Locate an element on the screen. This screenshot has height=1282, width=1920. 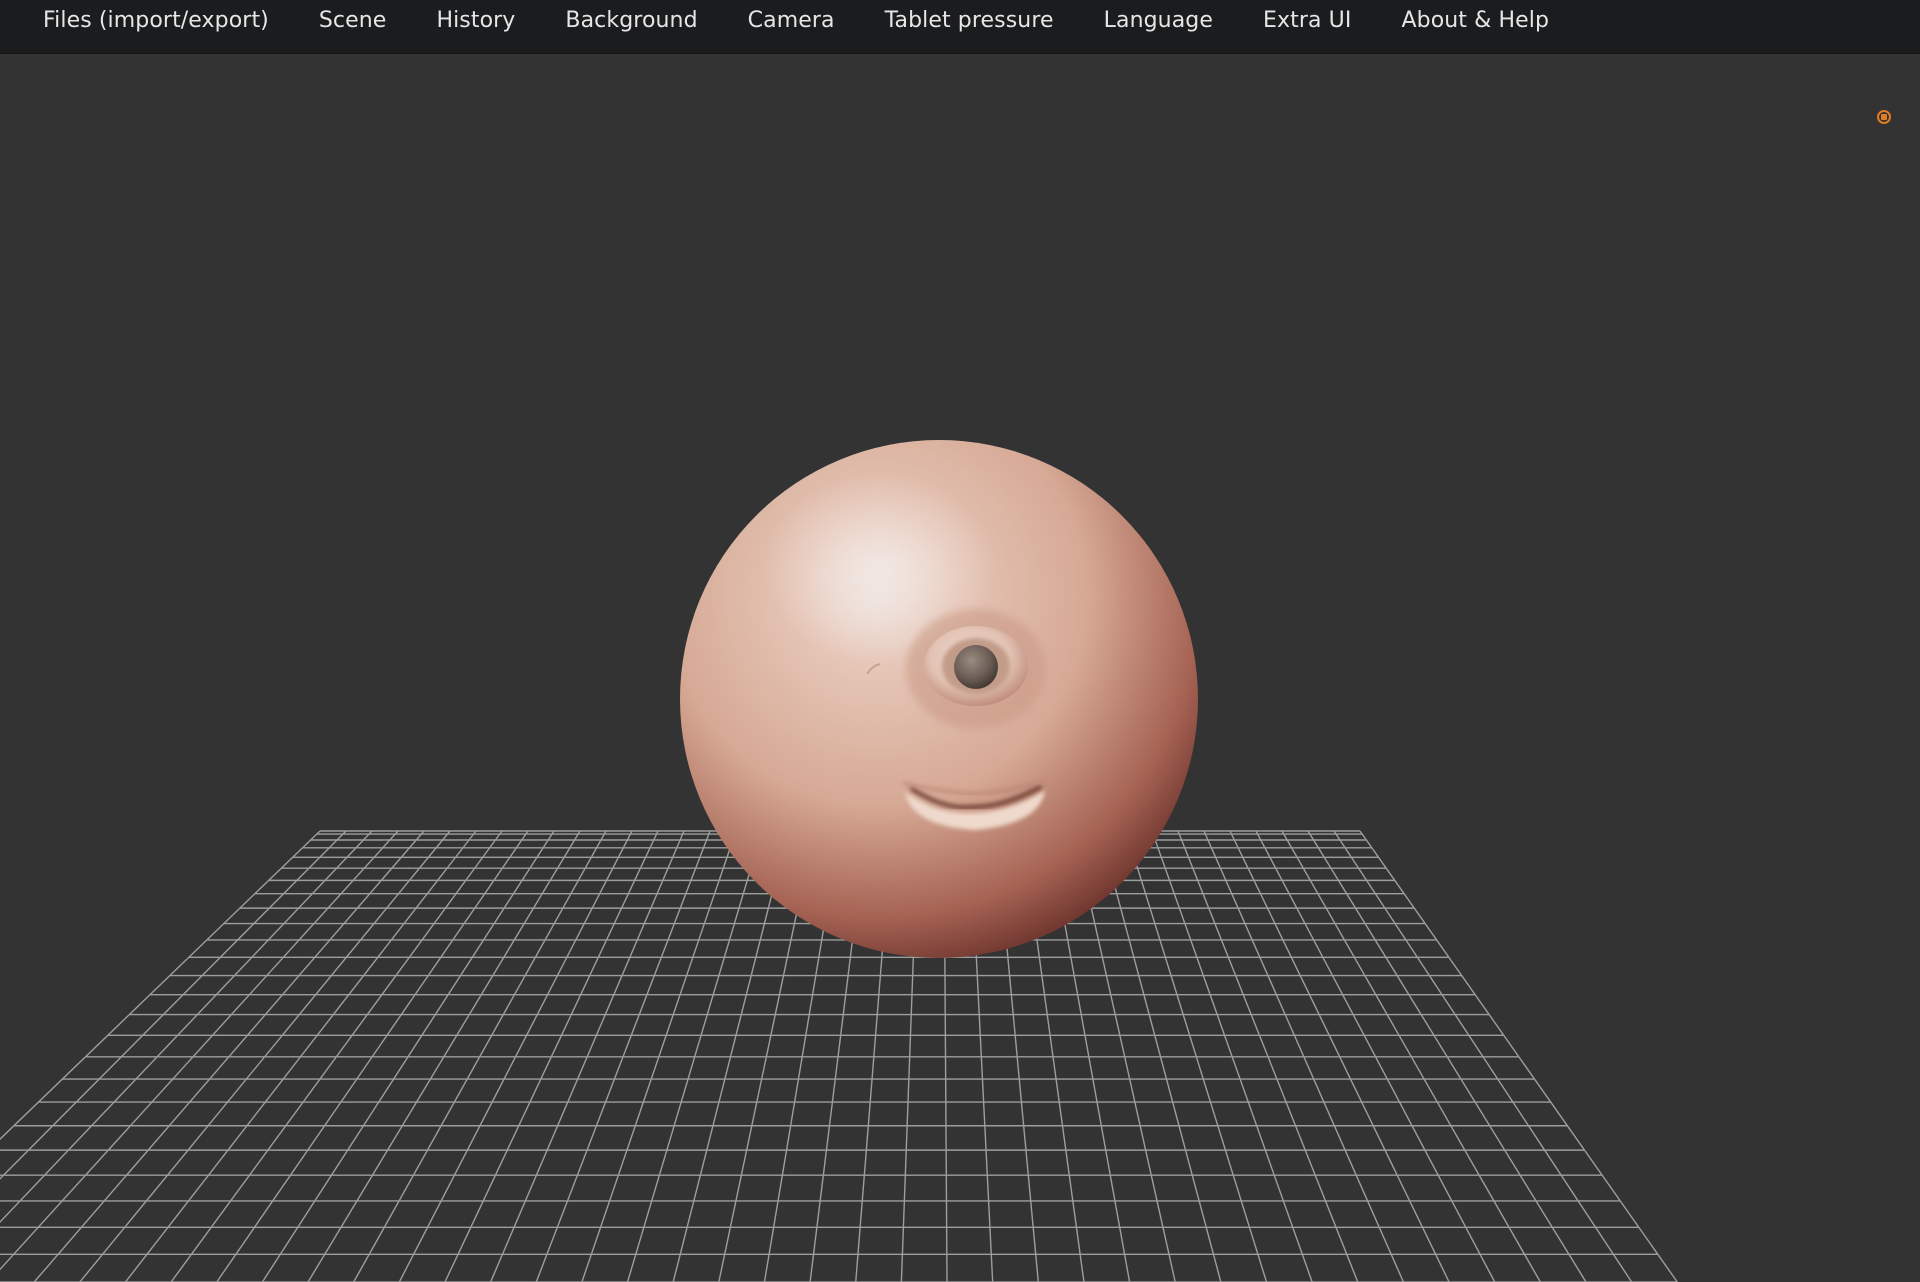
menu-language: Language is located at coordinates (1158, 27).